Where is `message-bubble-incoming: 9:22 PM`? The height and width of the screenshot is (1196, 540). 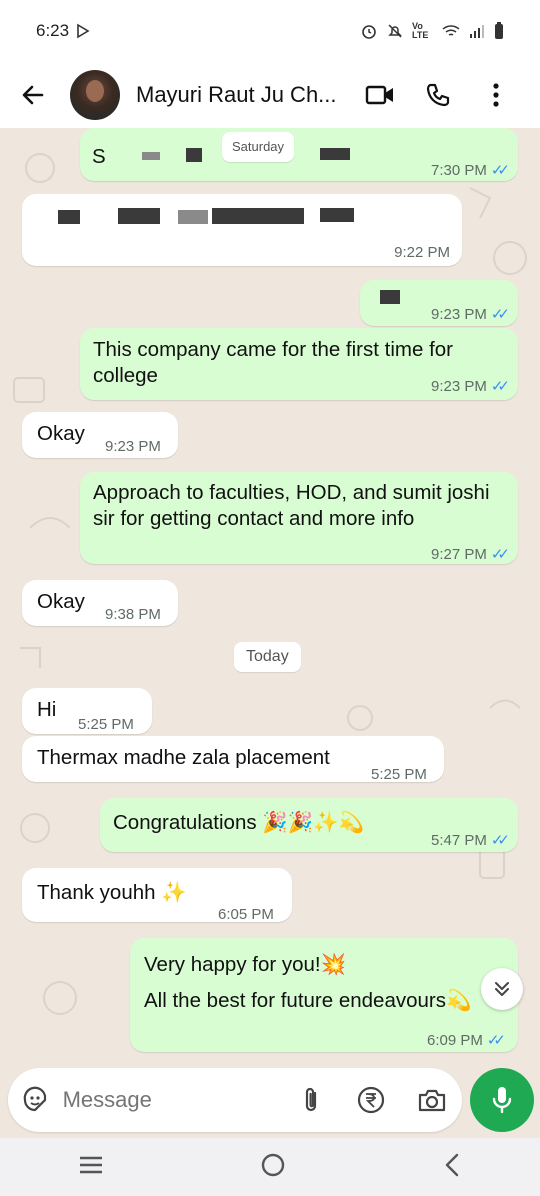 message-bubble-incoming: 9:22 PM is located at coordinates (242, 230).